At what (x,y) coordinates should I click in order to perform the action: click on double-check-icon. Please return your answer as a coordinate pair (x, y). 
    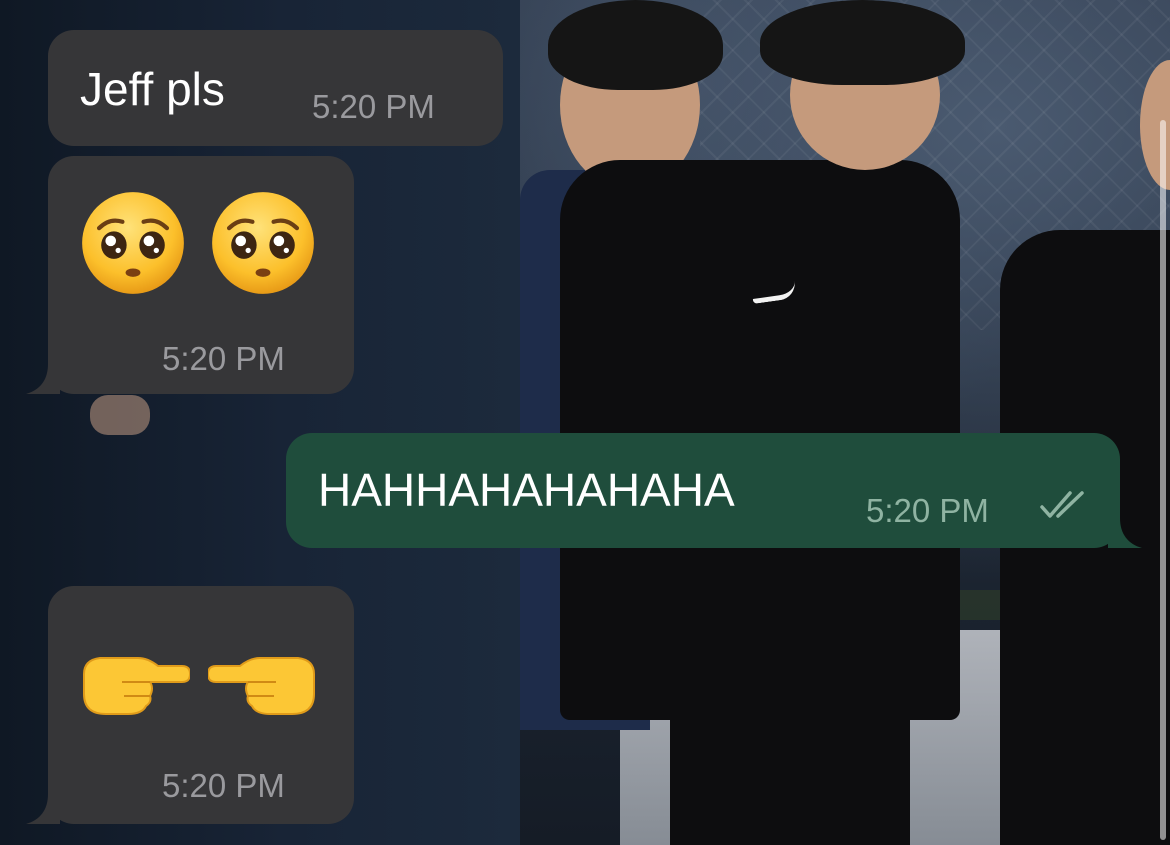
    Looking at the image, I should click on (1062, 504).